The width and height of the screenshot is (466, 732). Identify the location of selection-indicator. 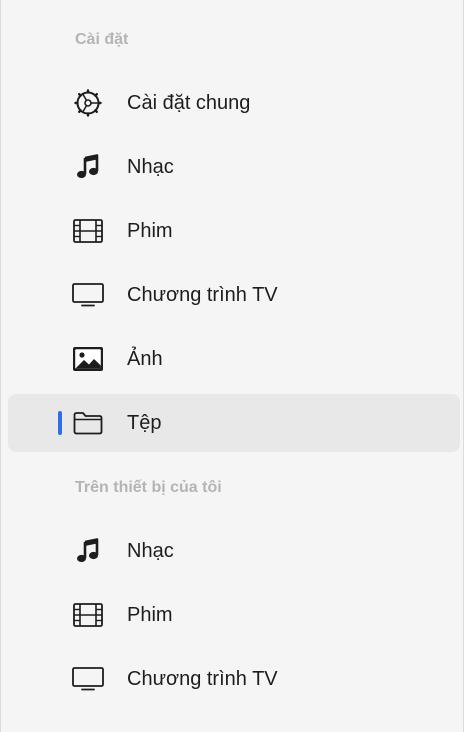
(60, 423).